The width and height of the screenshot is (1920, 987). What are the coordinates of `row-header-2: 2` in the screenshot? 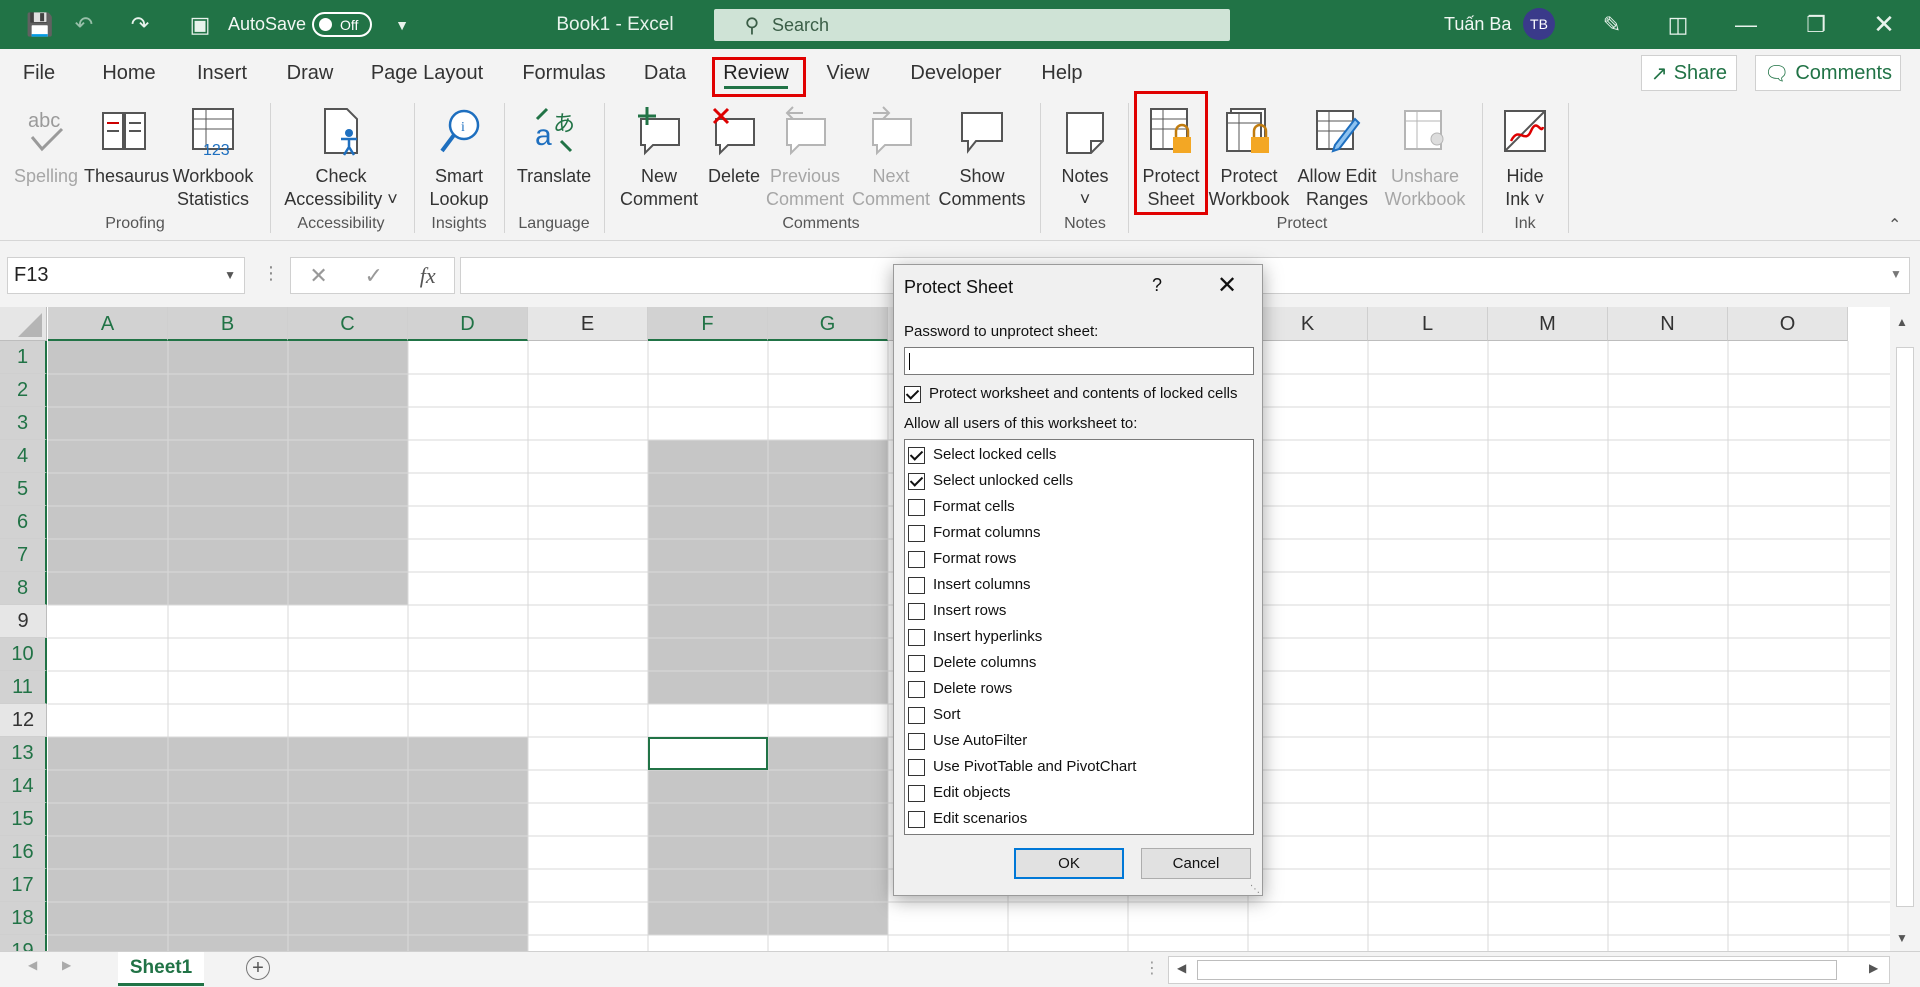 It's located at (23, 390).